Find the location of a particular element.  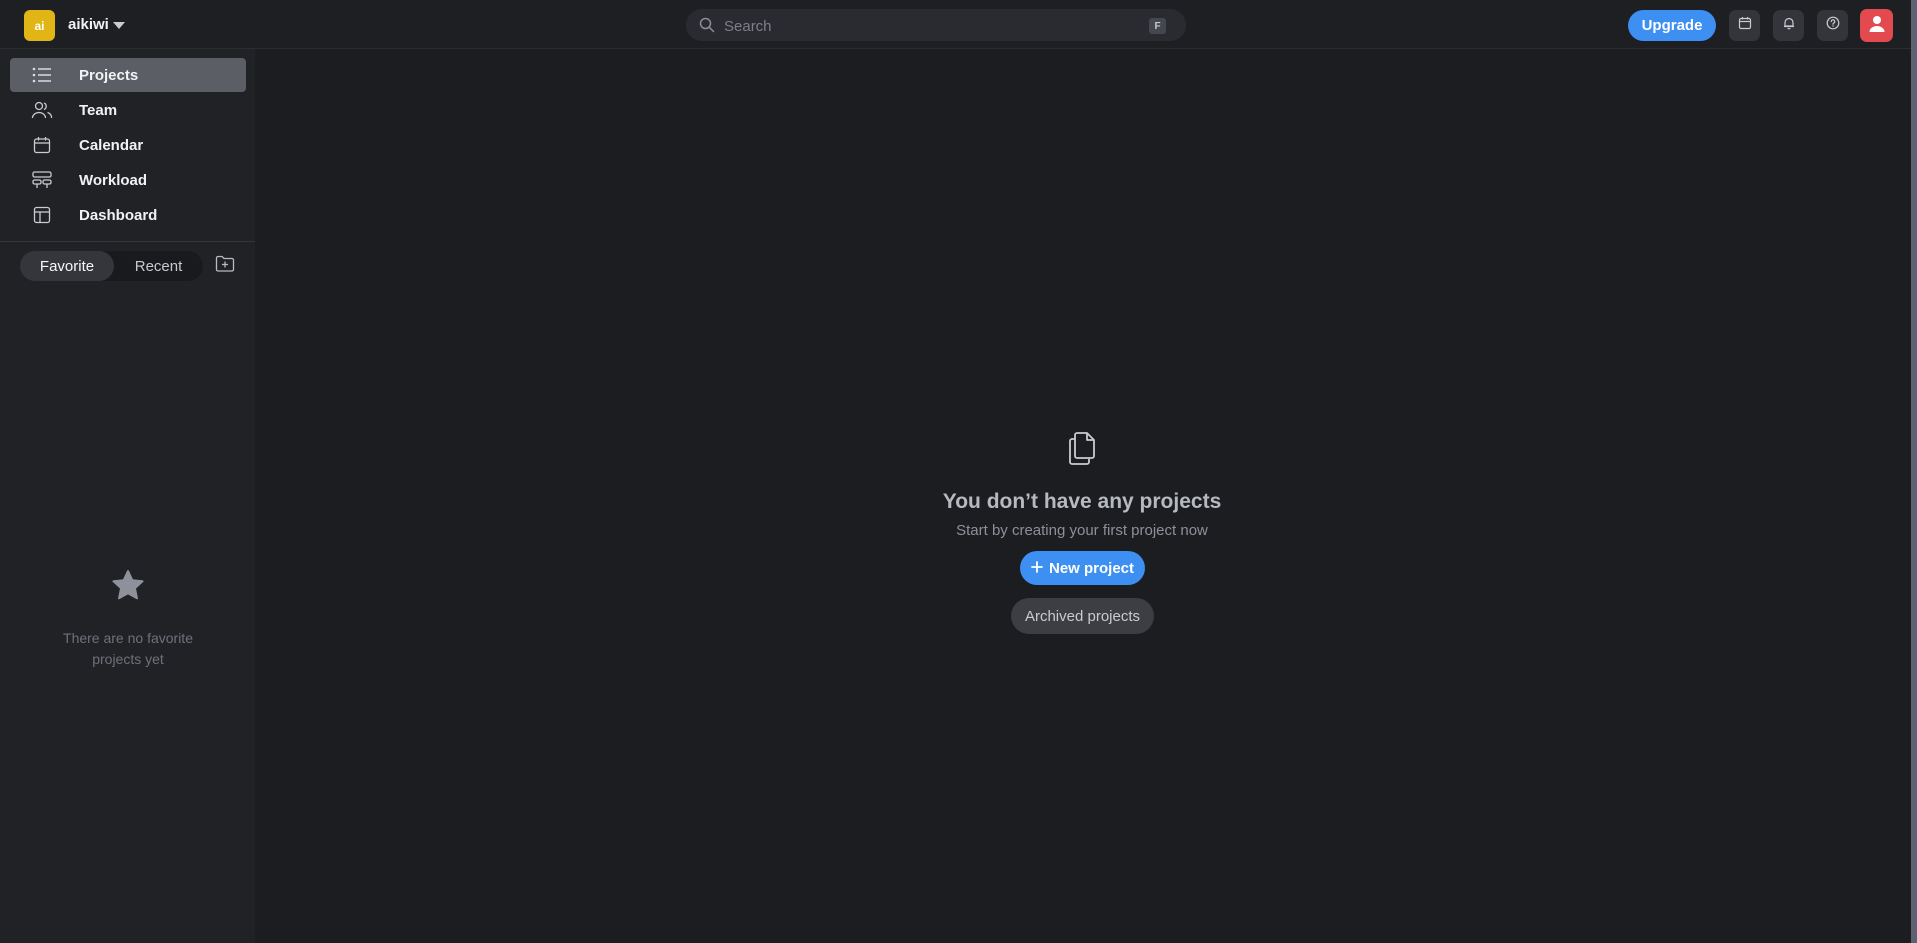

bell-icon is located at coordinates (1789, 25).